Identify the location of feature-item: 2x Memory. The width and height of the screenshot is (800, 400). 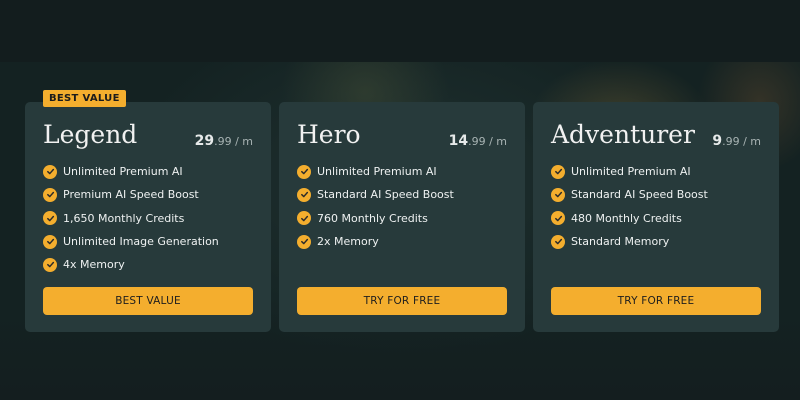
(375, 241).